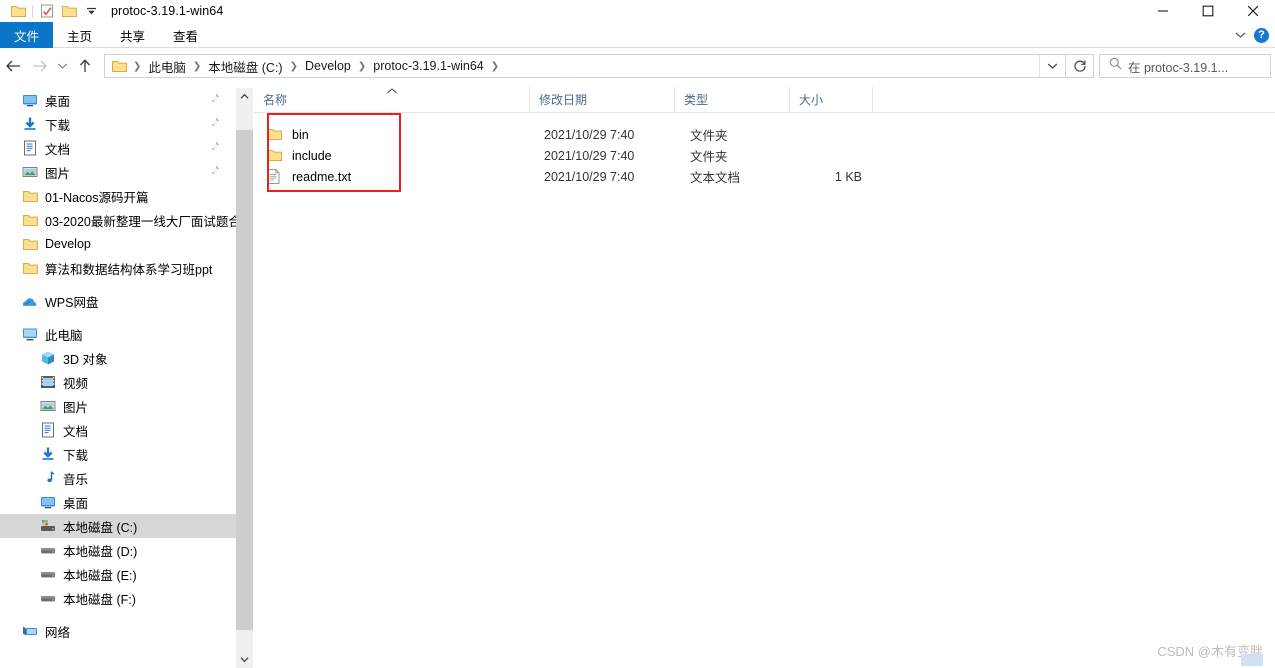 The width and height of the screenshot is (1275, 668). What do you see at coordinates (118, 550) in the screenshot?
I see `sidebar-item-local-disk-d: 本地磁盘 (D:)` at bounding box center [118, 550].